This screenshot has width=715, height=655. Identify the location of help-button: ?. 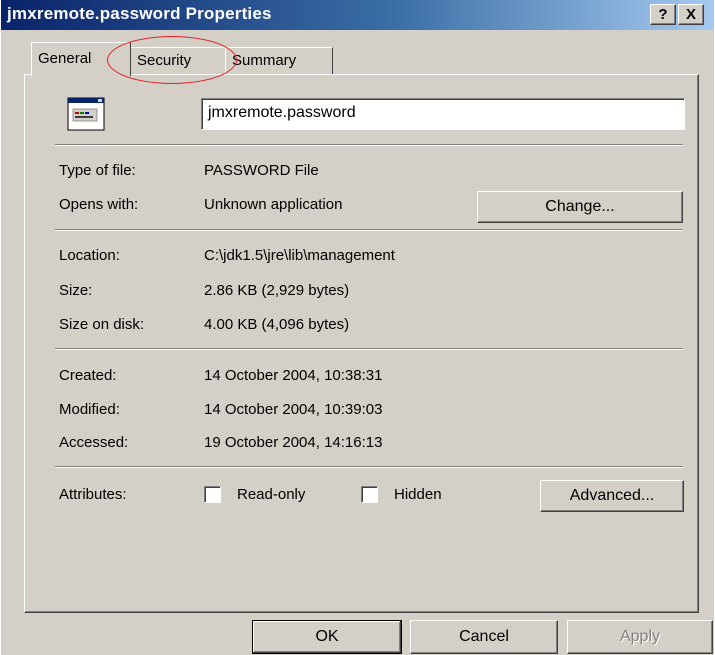
(663, 14).